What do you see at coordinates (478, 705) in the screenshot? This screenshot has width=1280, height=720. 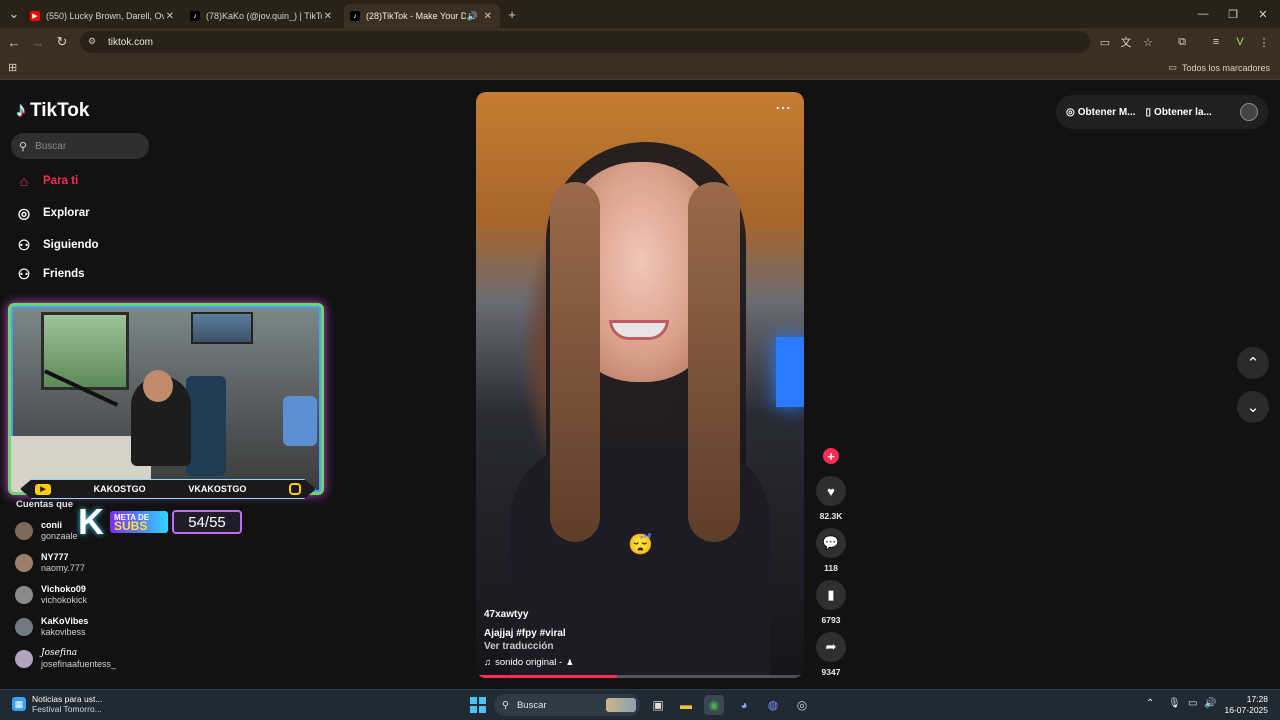 I see `windows-start-icon` at bounding box center [478, 705].